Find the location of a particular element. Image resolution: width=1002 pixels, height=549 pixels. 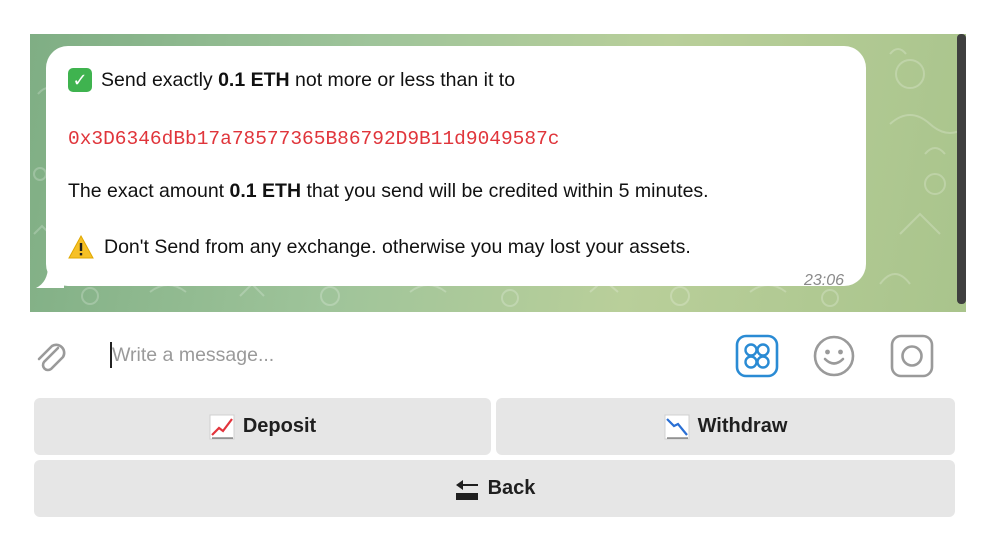

back-arrow-icon is located at coordinates (466, 489).